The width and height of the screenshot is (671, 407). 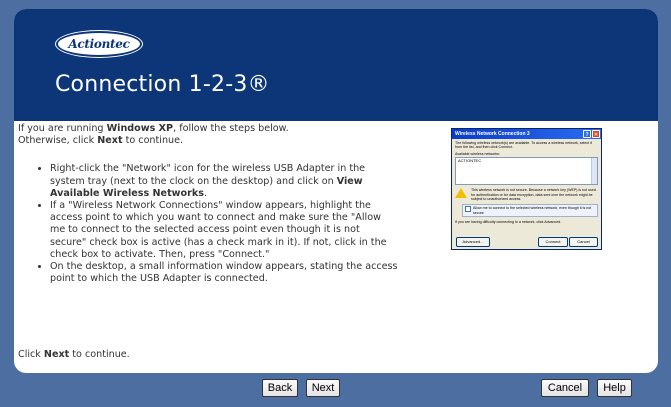 I want to click on help-icon: ?, so click(x=587, y=134).